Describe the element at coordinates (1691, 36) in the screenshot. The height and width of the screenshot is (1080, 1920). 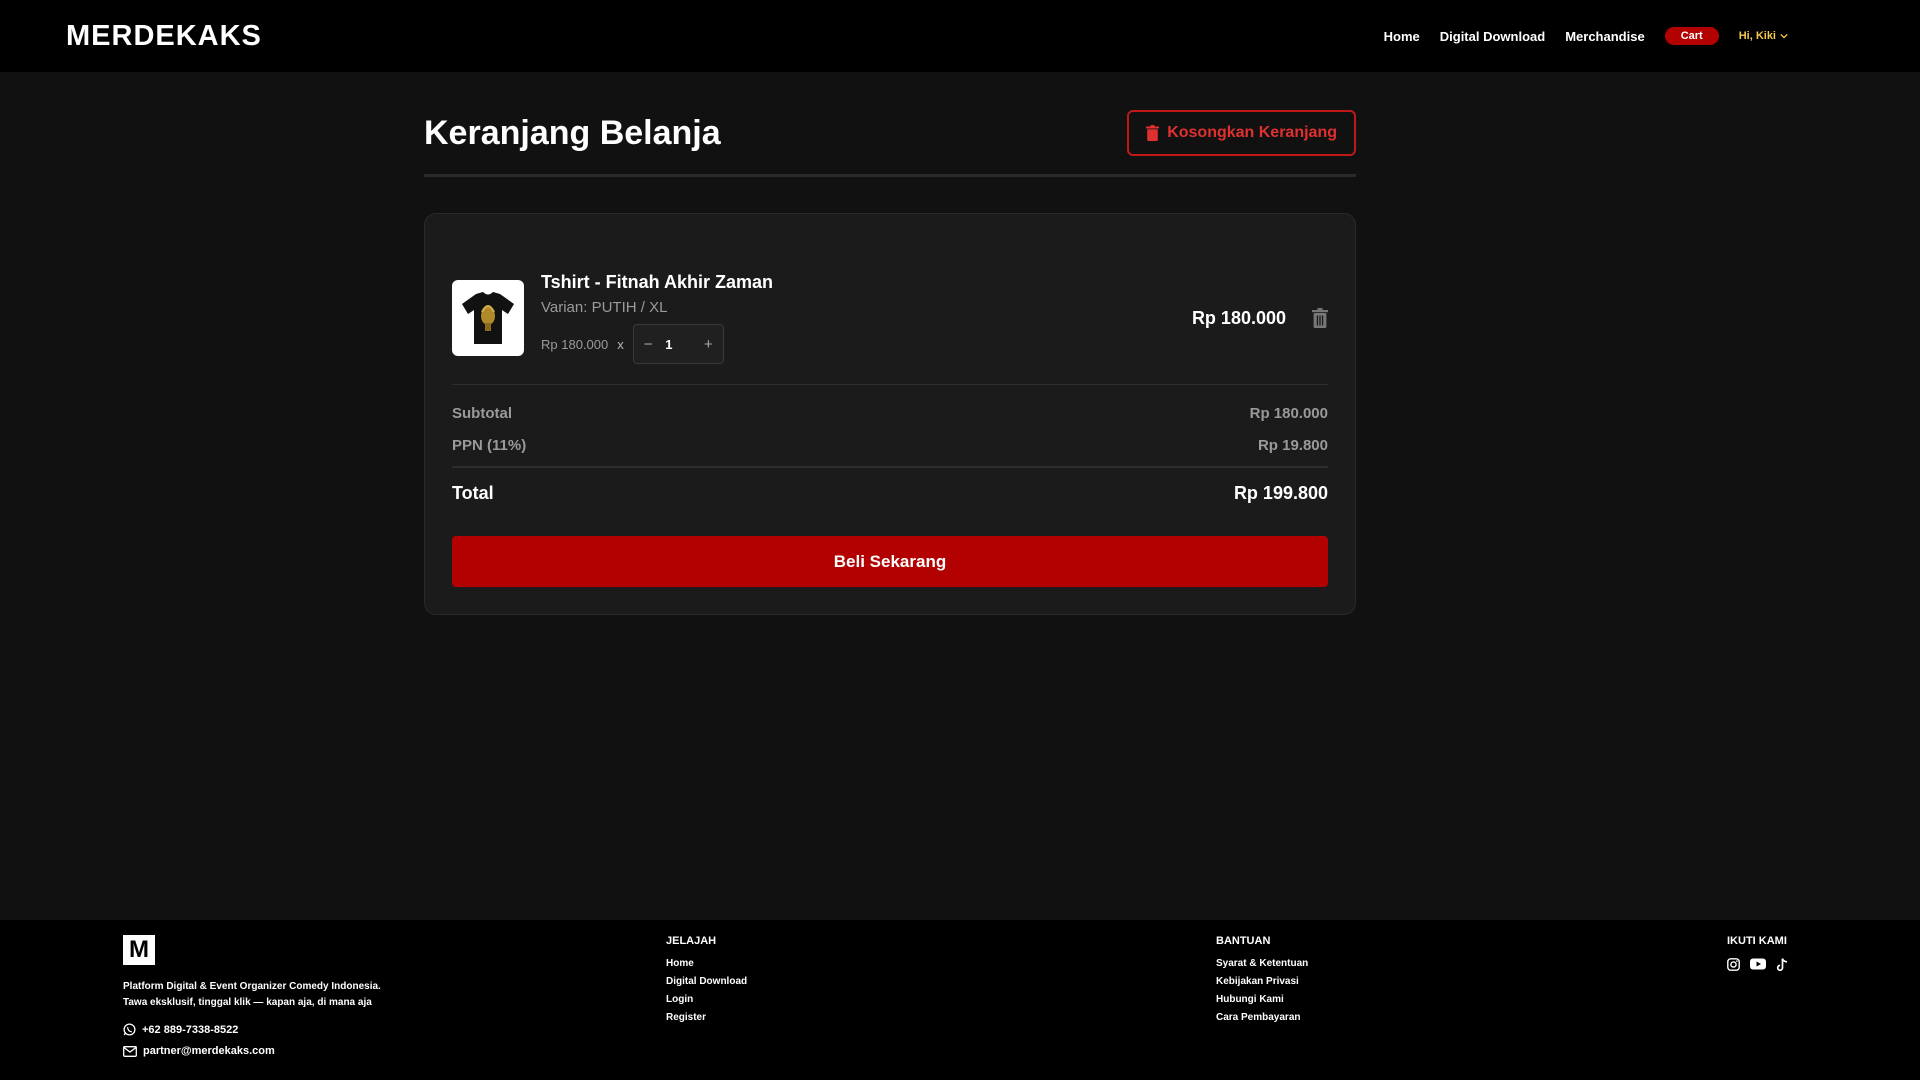
I see `cart-button: Cart` at that location.